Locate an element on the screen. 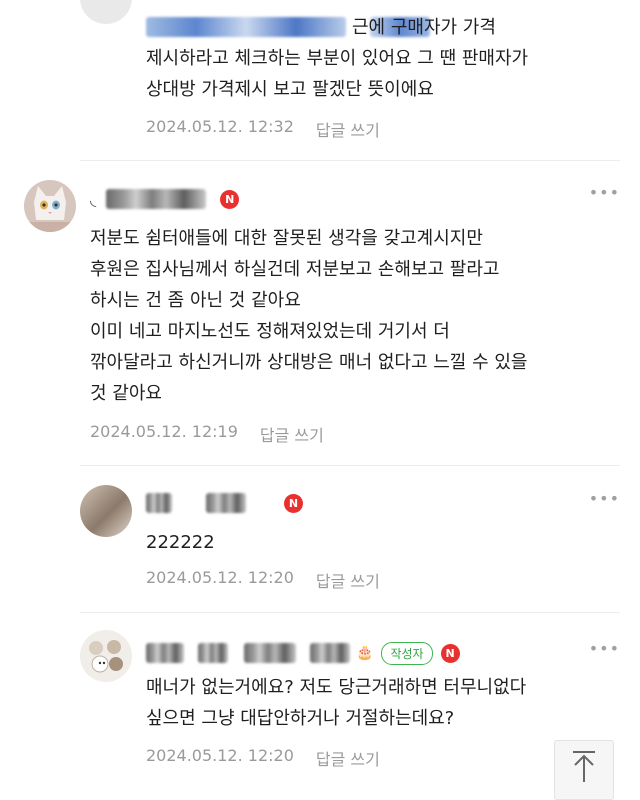 This screenshot has height=800, width=640. comment-line: 매너가 없는거에요? 저도 당근거래하면 터무니없다 is located at coordinates (336, 687).